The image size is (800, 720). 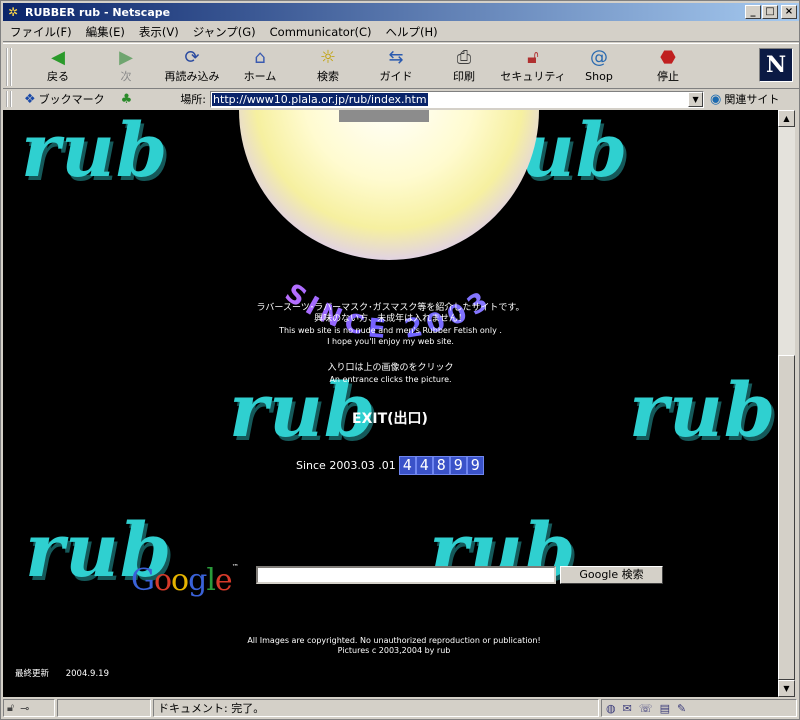 I want to click on back-label: 戻る, so click(x=58, y=76).